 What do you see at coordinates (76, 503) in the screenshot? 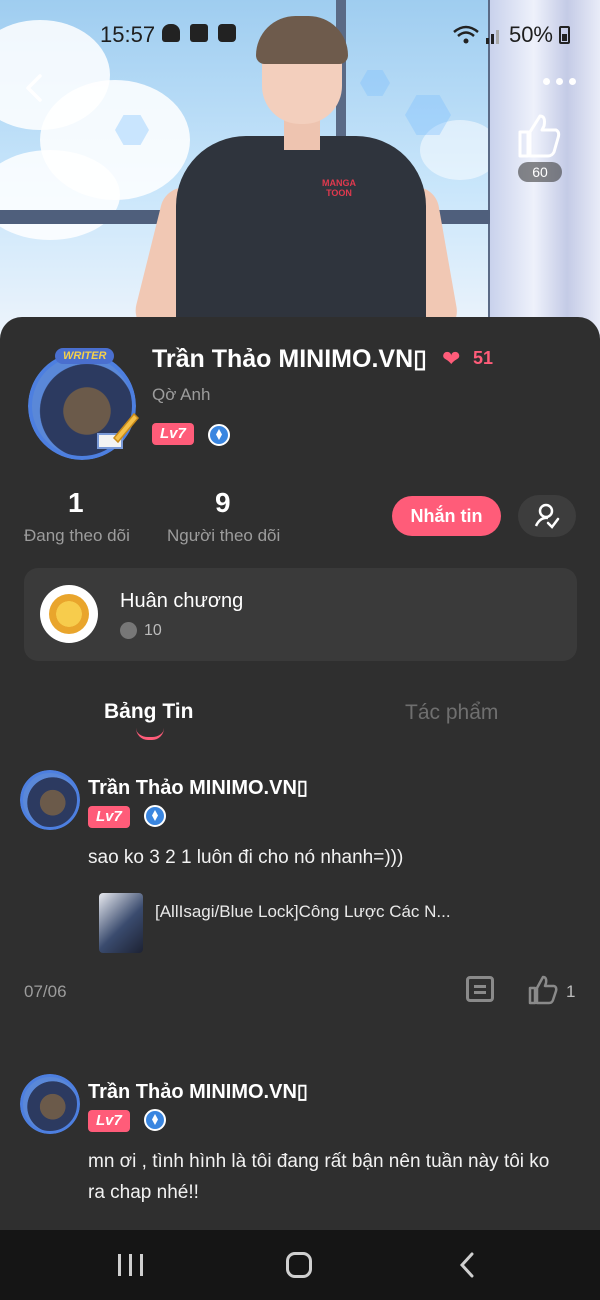
I see `following-count: 1` at bounding box center [76, 503].